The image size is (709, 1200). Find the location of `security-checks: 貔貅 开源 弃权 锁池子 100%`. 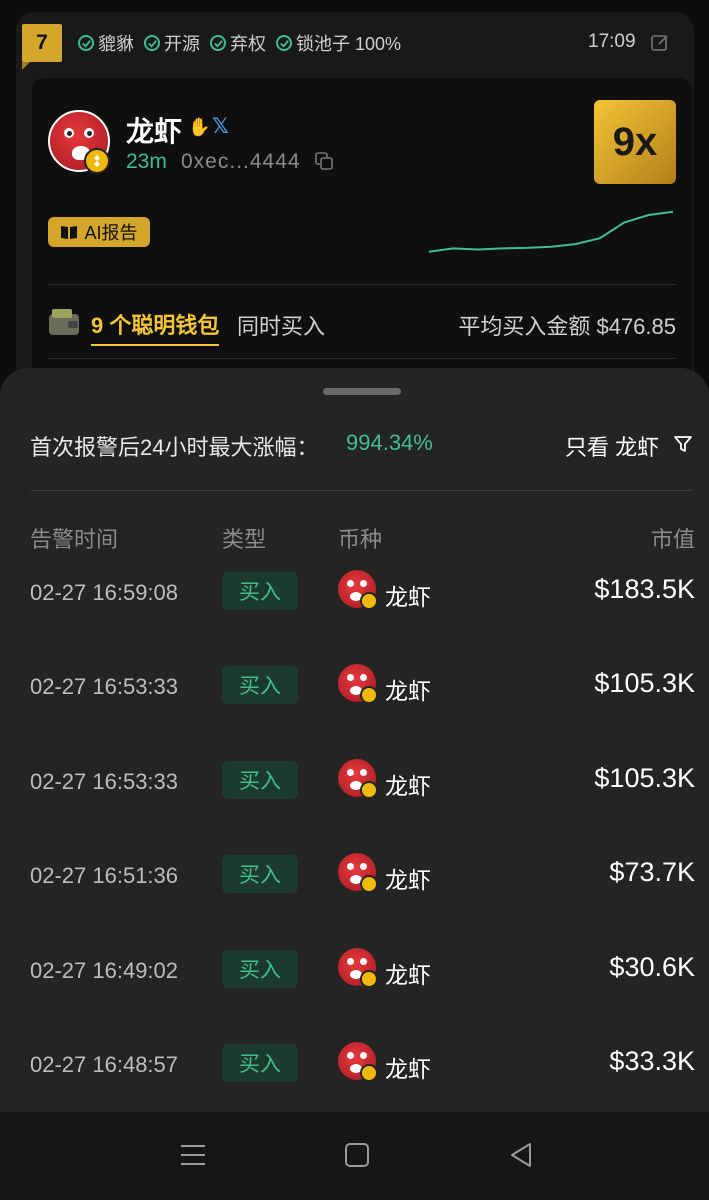

security-checks: 貔貅 开源 弃权 锁池子 100% is located at coordinates (239, 43).